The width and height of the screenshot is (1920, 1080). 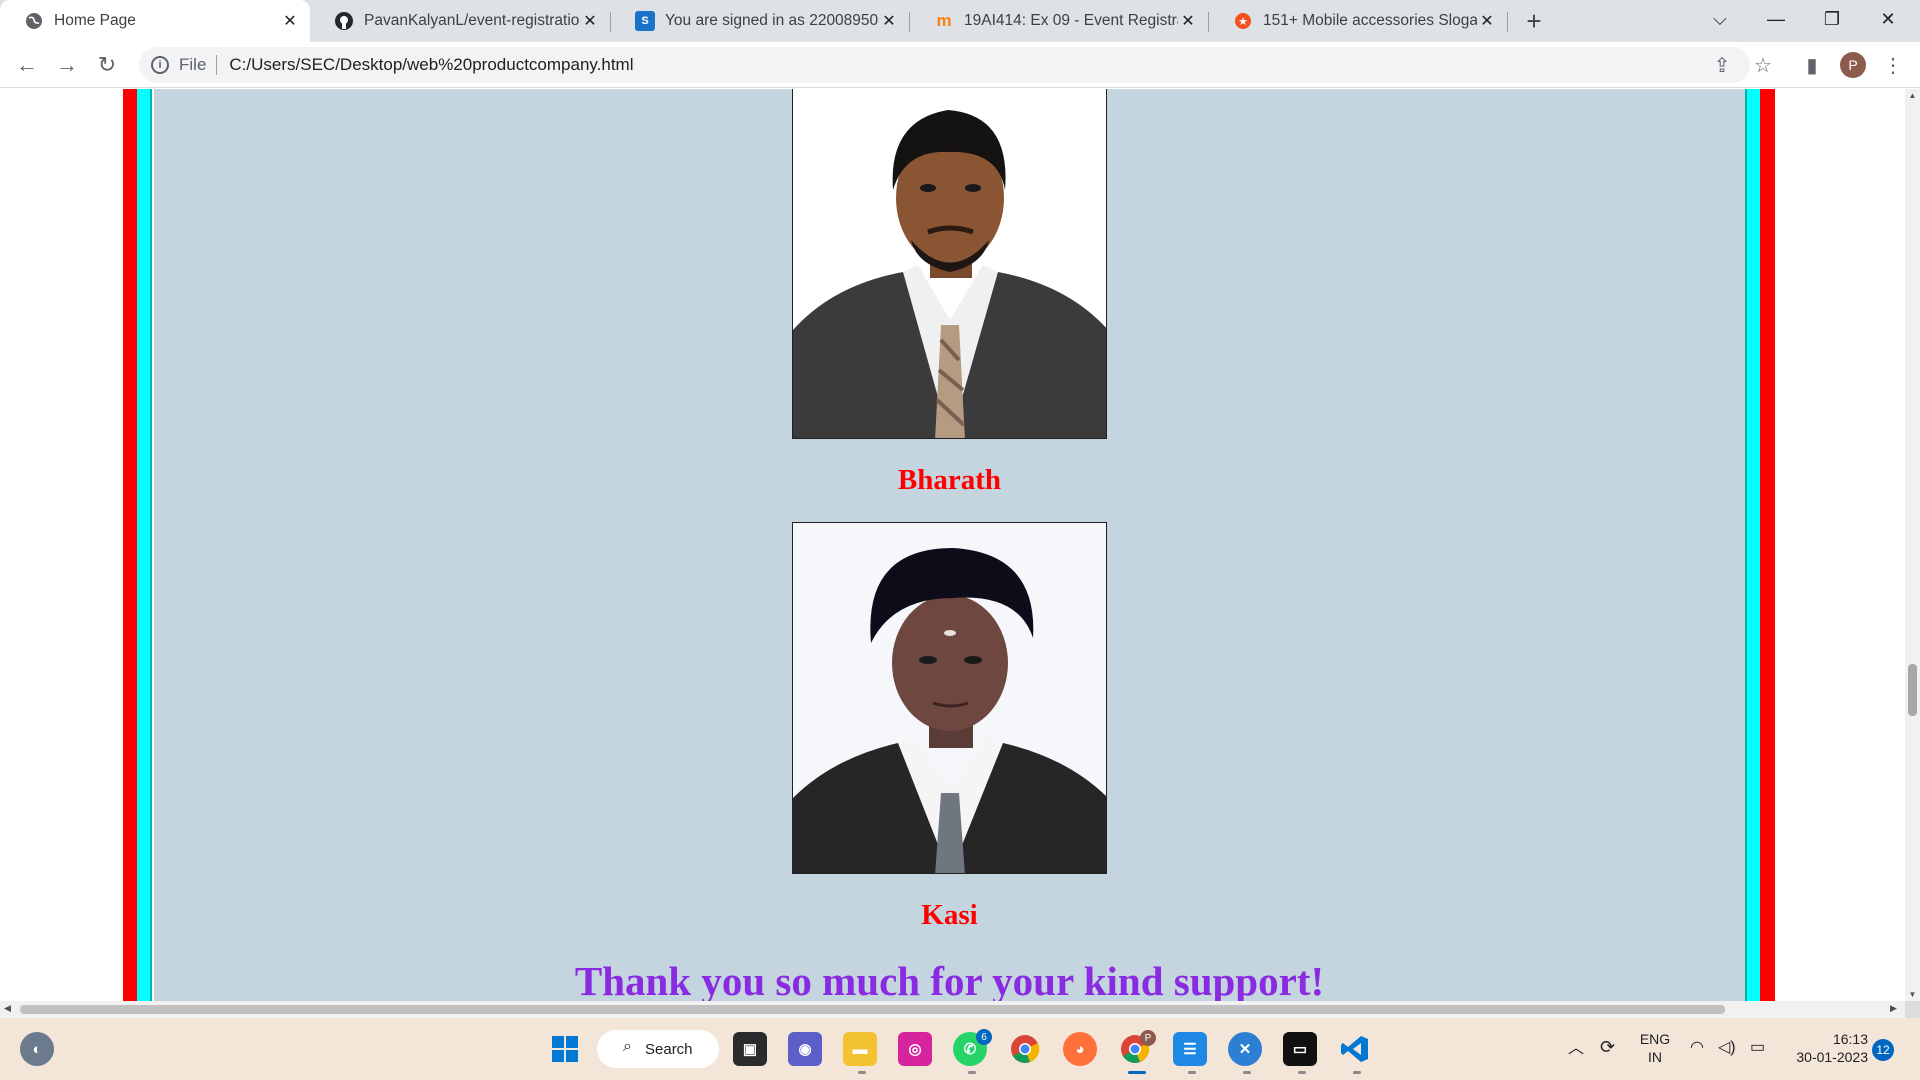 What do you see at coordinates (1137, 1072) in the screenshot?
I see `active-app-indicator` at bounding box center [1137, 1072].